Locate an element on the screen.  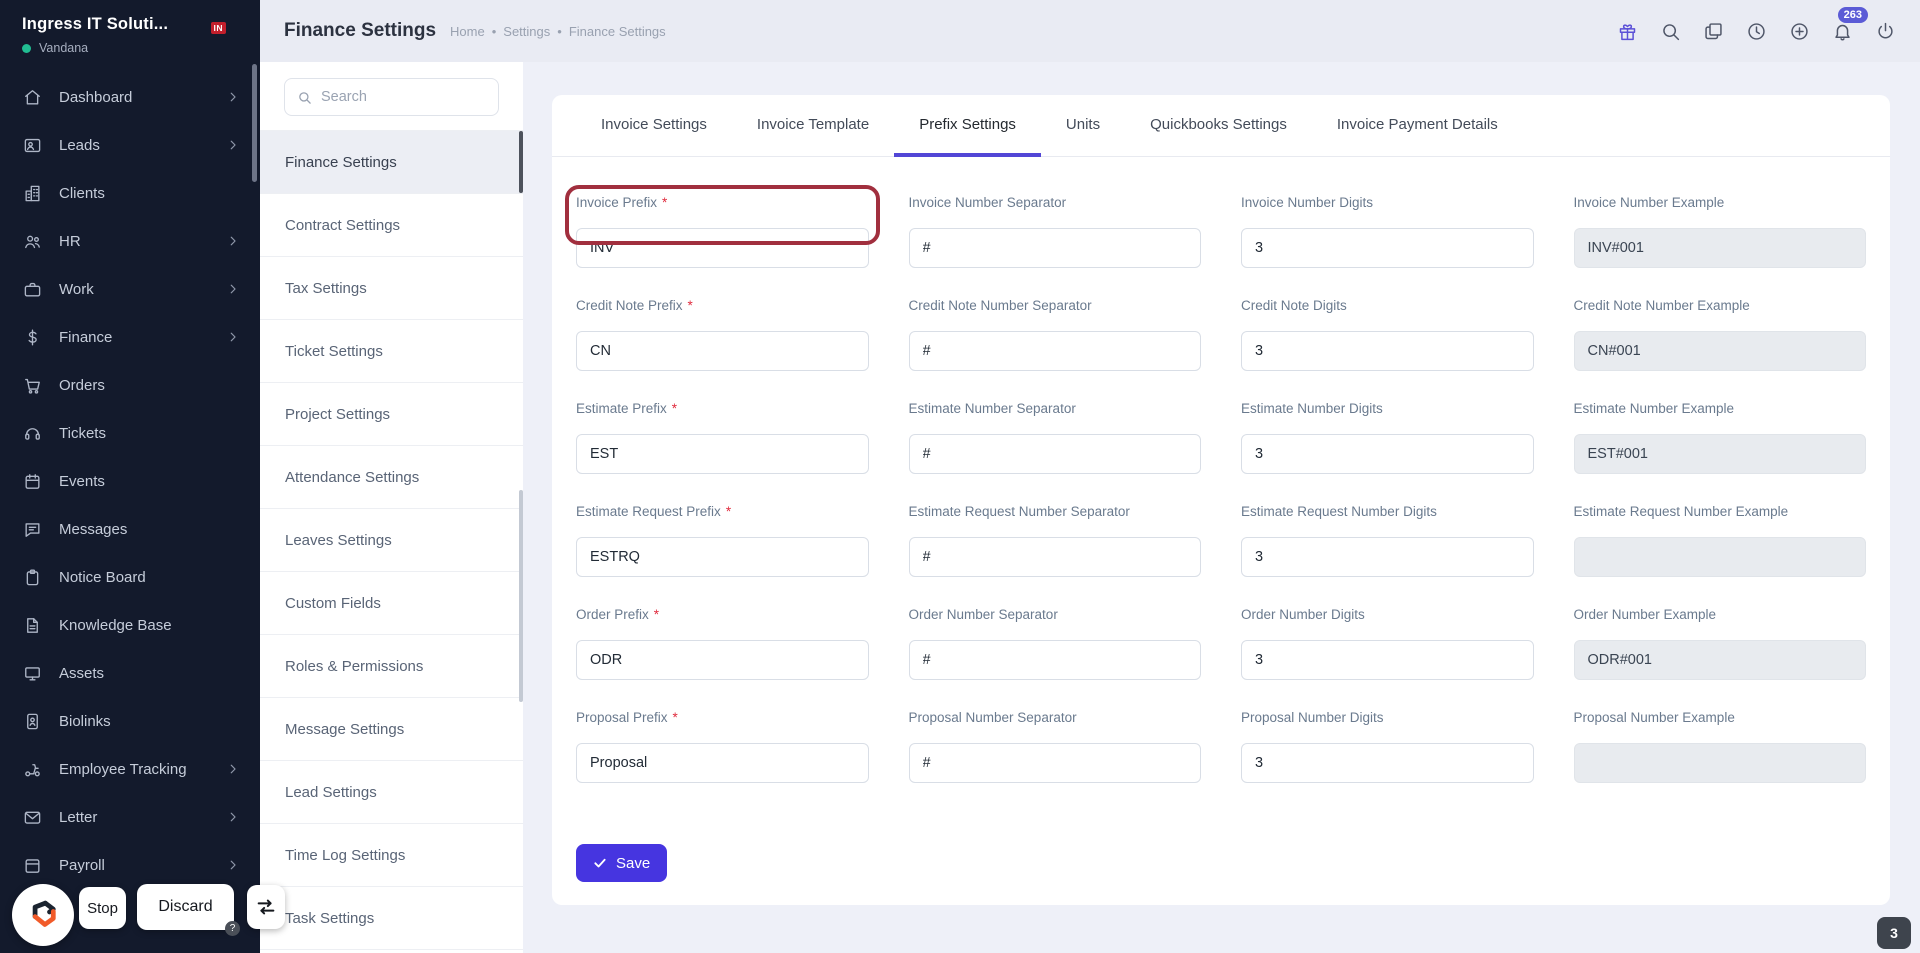
gift-button is located at coordinates (1627, 31).